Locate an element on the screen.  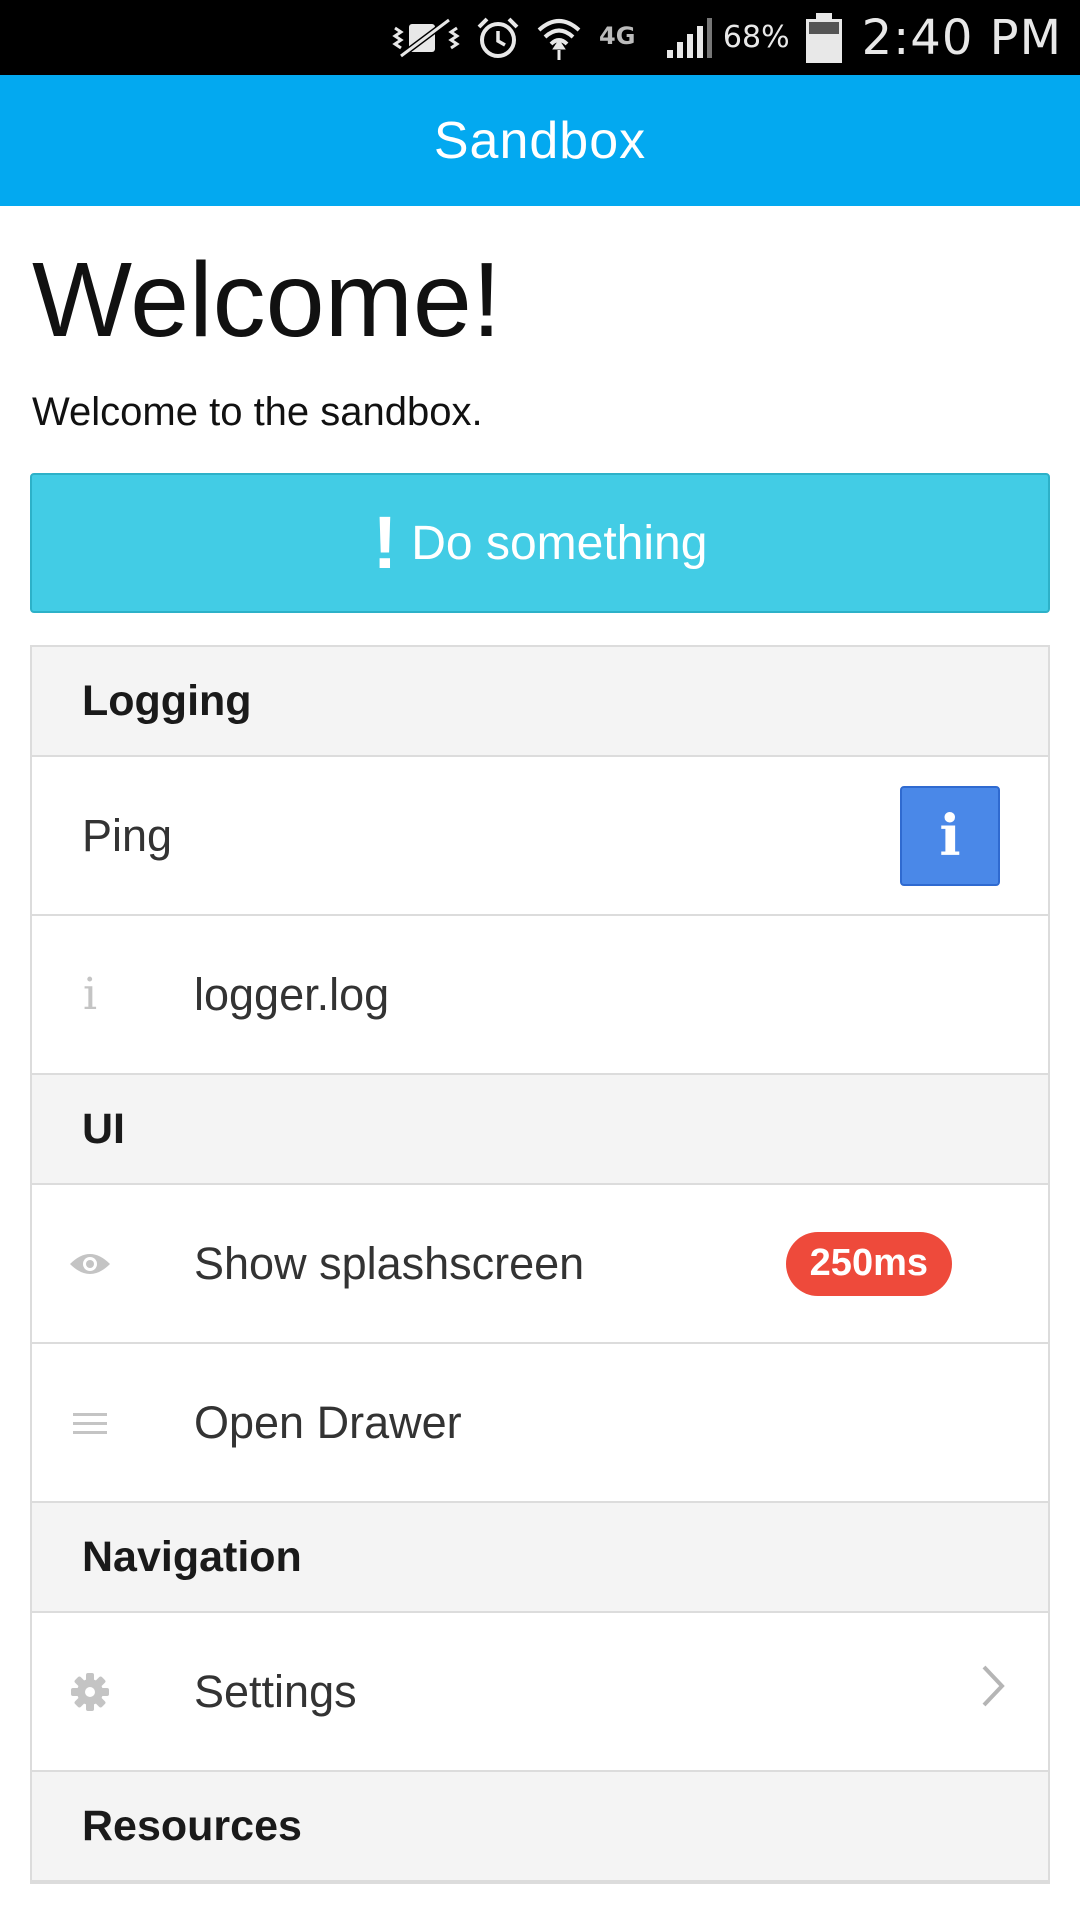
settings-label: Settings is located at coordinates (275, 1691).